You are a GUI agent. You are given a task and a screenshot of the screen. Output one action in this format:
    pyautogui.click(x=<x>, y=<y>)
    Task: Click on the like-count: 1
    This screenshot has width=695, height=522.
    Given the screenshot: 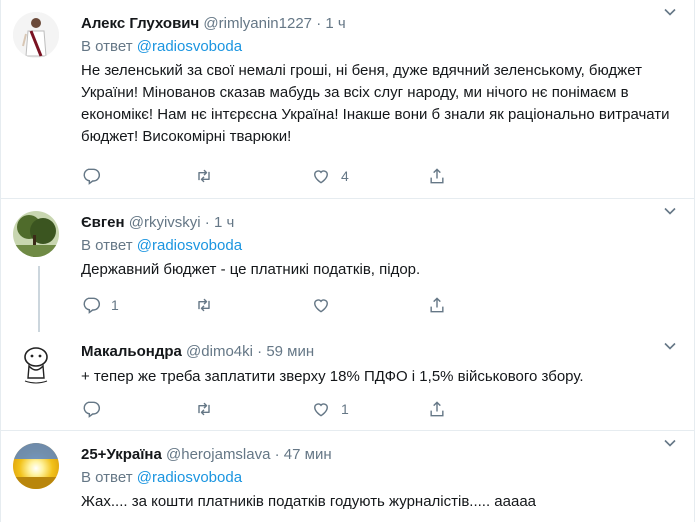 What is the action you would take?
    pyautogui.click(x=345, y=409)
    